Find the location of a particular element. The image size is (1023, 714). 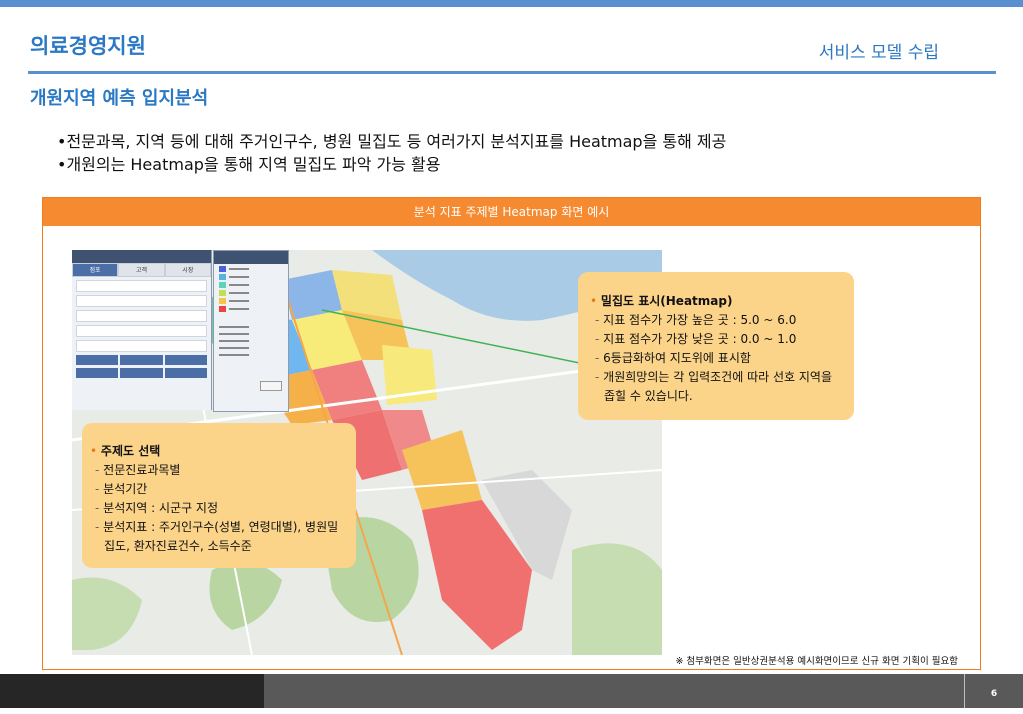

callout-item: 전문진료과목별 is located at coordinates (217, 470).